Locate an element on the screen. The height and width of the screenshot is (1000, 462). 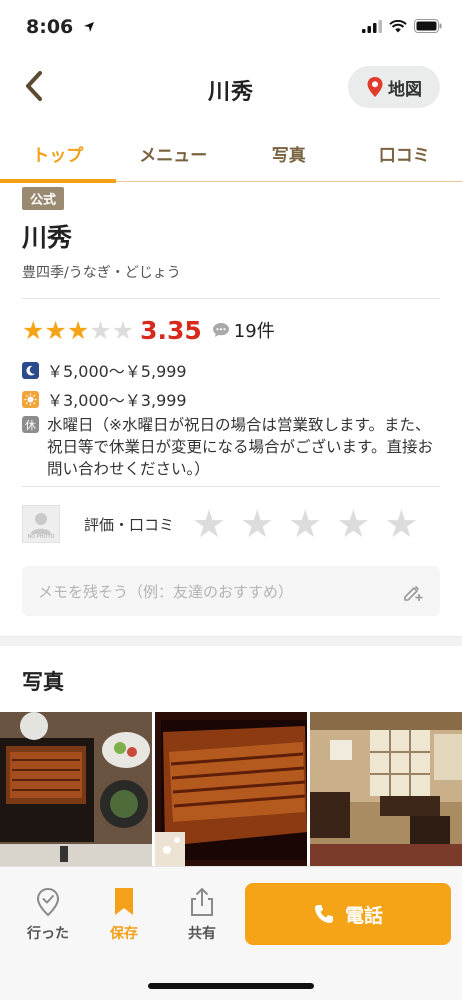
photo-dining-room is located at coordinates (386, 789).